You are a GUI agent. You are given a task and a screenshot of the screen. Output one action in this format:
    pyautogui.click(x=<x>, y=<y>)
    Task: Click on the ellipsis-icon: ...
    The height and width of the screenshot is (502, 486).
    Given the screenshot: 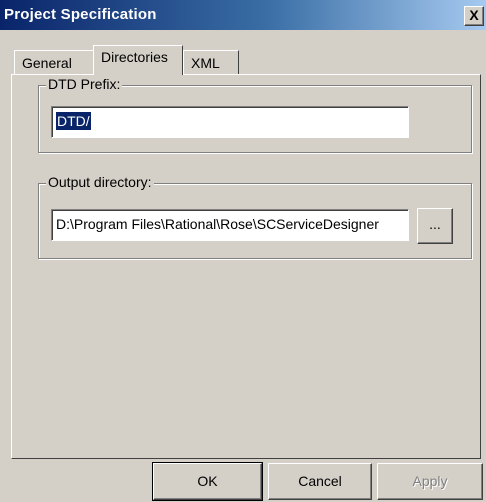 What is the action you would take?
    pyautogui.click(x=435, y=224)
    